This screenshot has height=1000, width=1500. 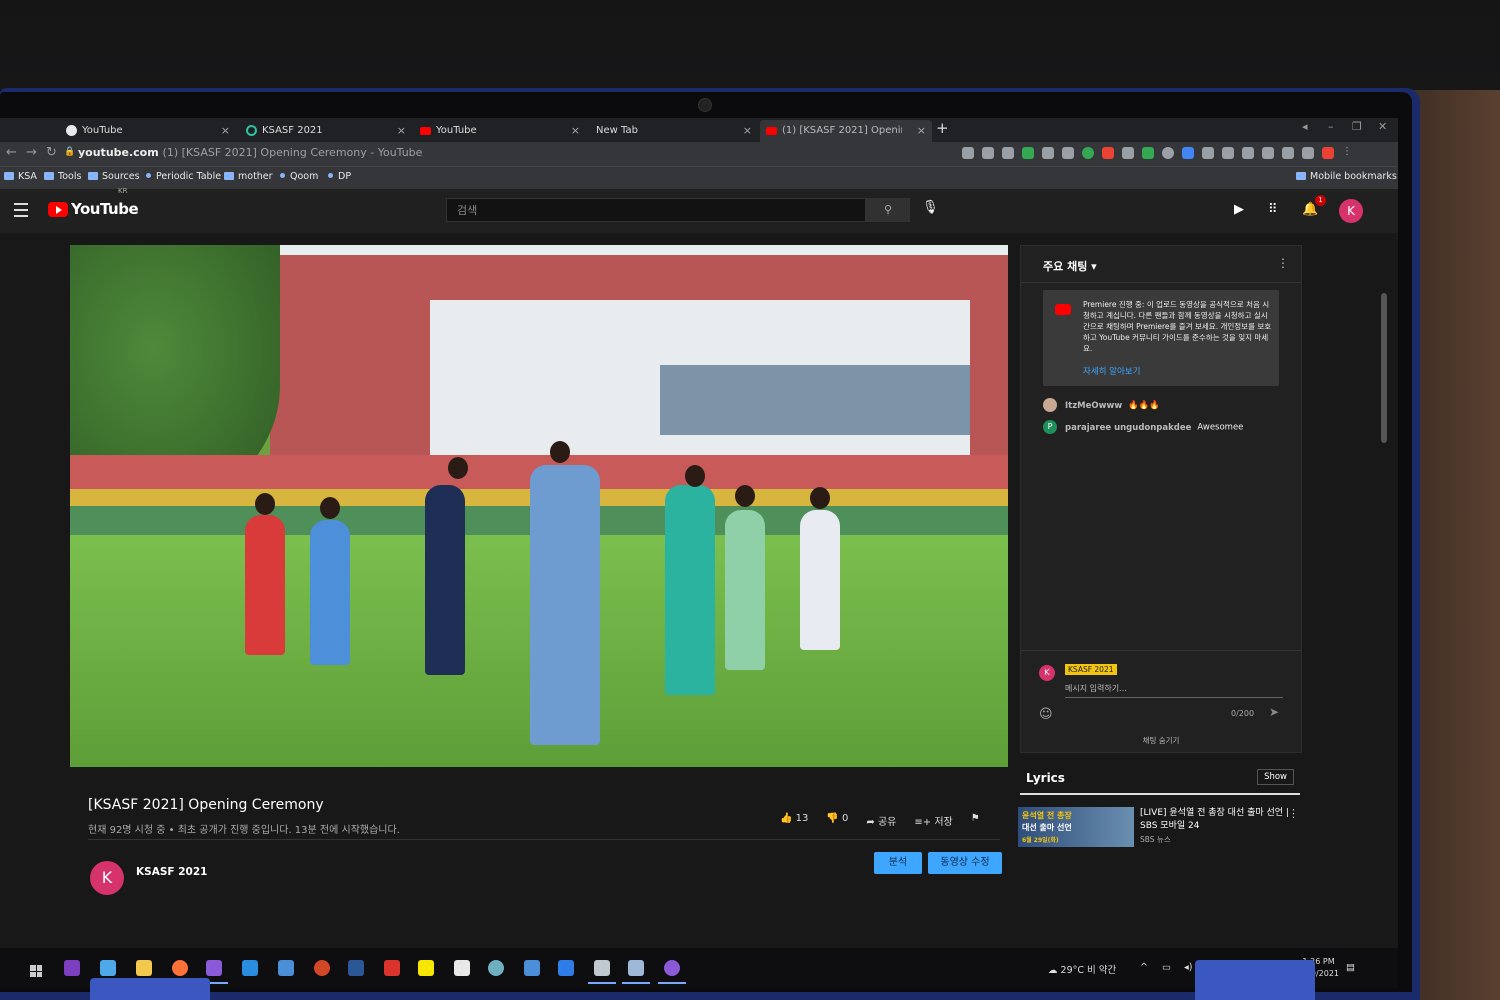 What do you see at coordinates (673, 131) in the screenshot?
I see `tab-new-tab: New Tab ×` at bounding box center [673, 131].